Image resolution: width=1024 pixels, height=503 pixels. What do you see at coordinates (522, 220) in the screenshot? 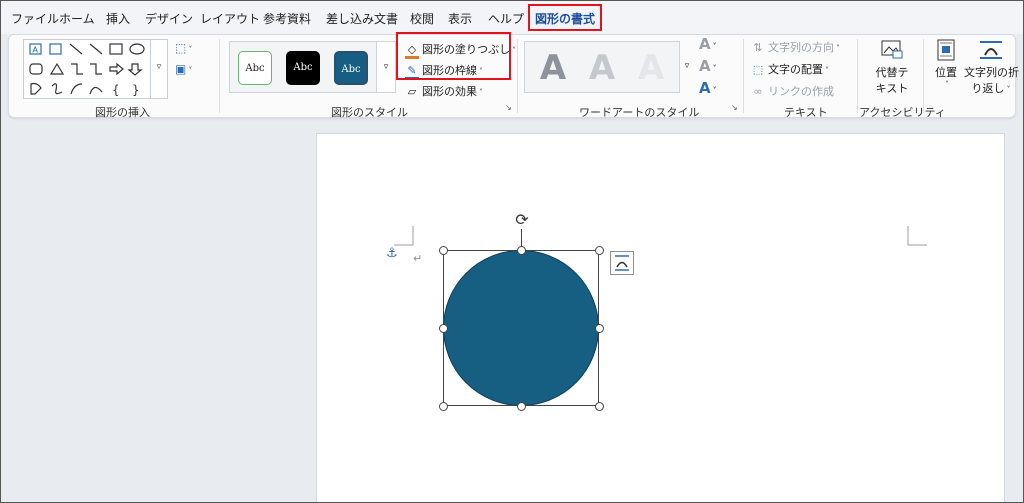
I see `rotate-handle-icon: ⟳` at bounding box center [522, 220].